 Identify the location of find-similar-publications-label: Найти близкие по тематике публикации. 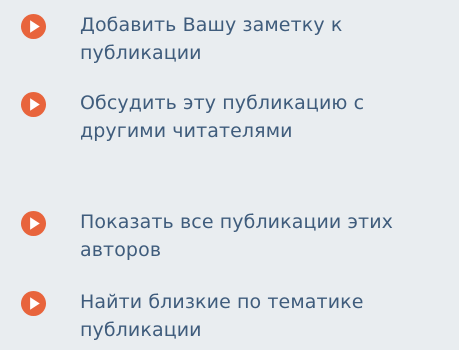
(268, 316).